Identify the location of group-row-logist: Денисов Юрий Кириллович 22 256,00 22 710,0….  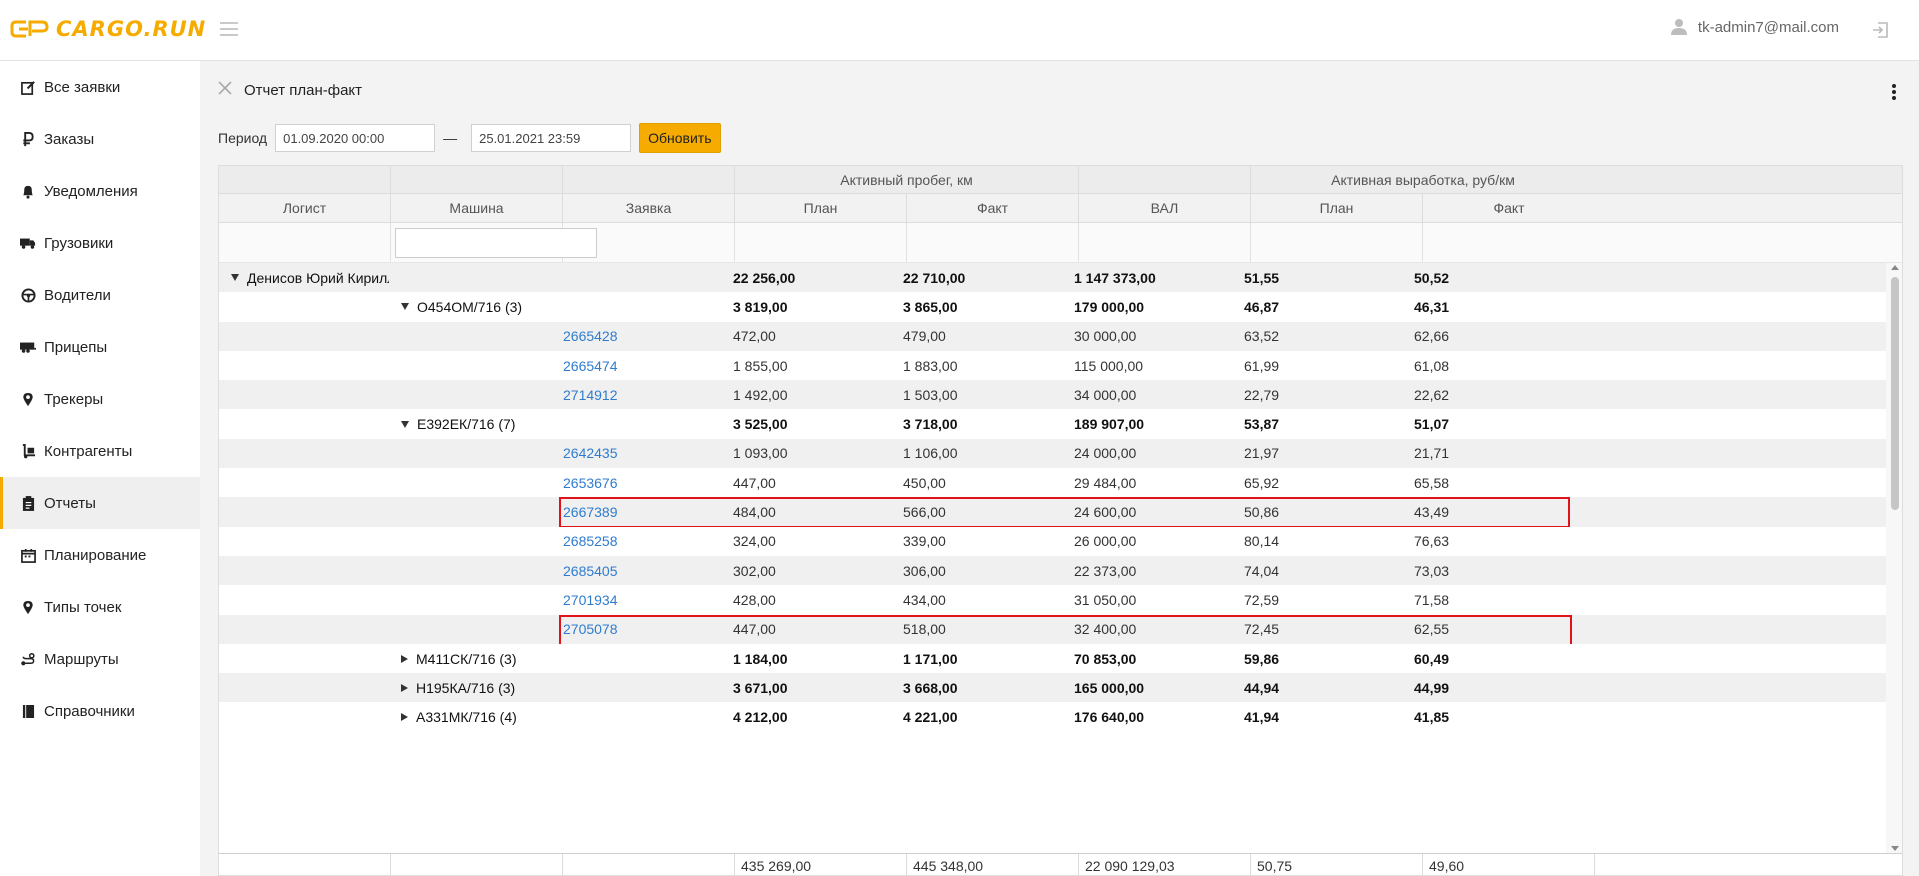
(1052, 278).